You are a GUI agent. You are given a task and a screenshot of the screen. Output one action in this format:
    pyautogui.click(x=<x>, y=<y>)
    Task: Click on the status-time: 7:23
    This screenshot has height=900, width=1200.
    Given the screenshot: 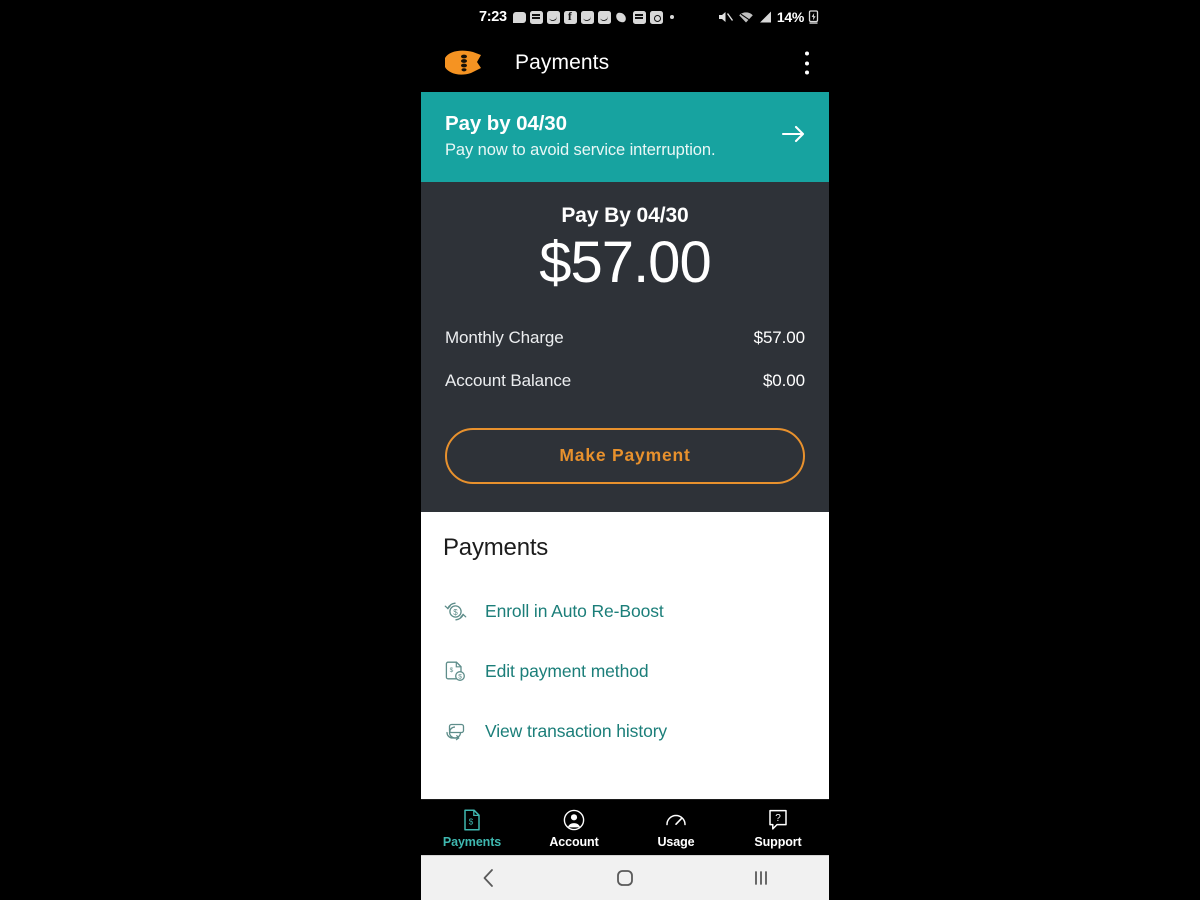 What is the action you would take?
    pyautogui.click(x=493, y=17)
    